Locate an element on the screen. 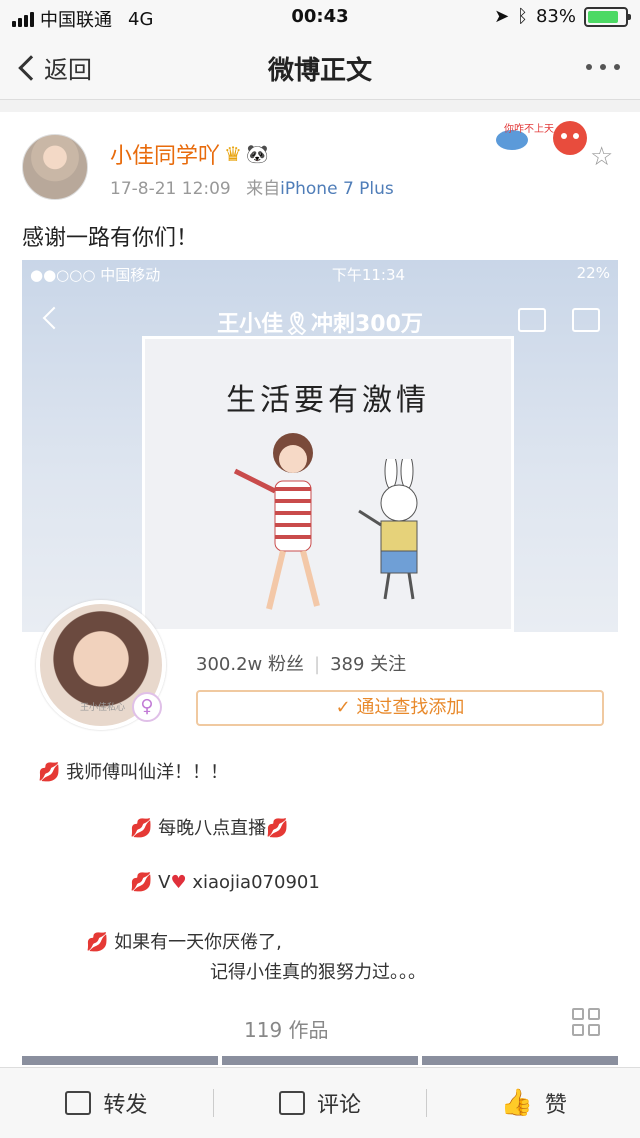 This screenshot has height=1138, width=640. bio-line-3: 💋 V♥ xiaojia070901 is located at coordinates (225, 882).